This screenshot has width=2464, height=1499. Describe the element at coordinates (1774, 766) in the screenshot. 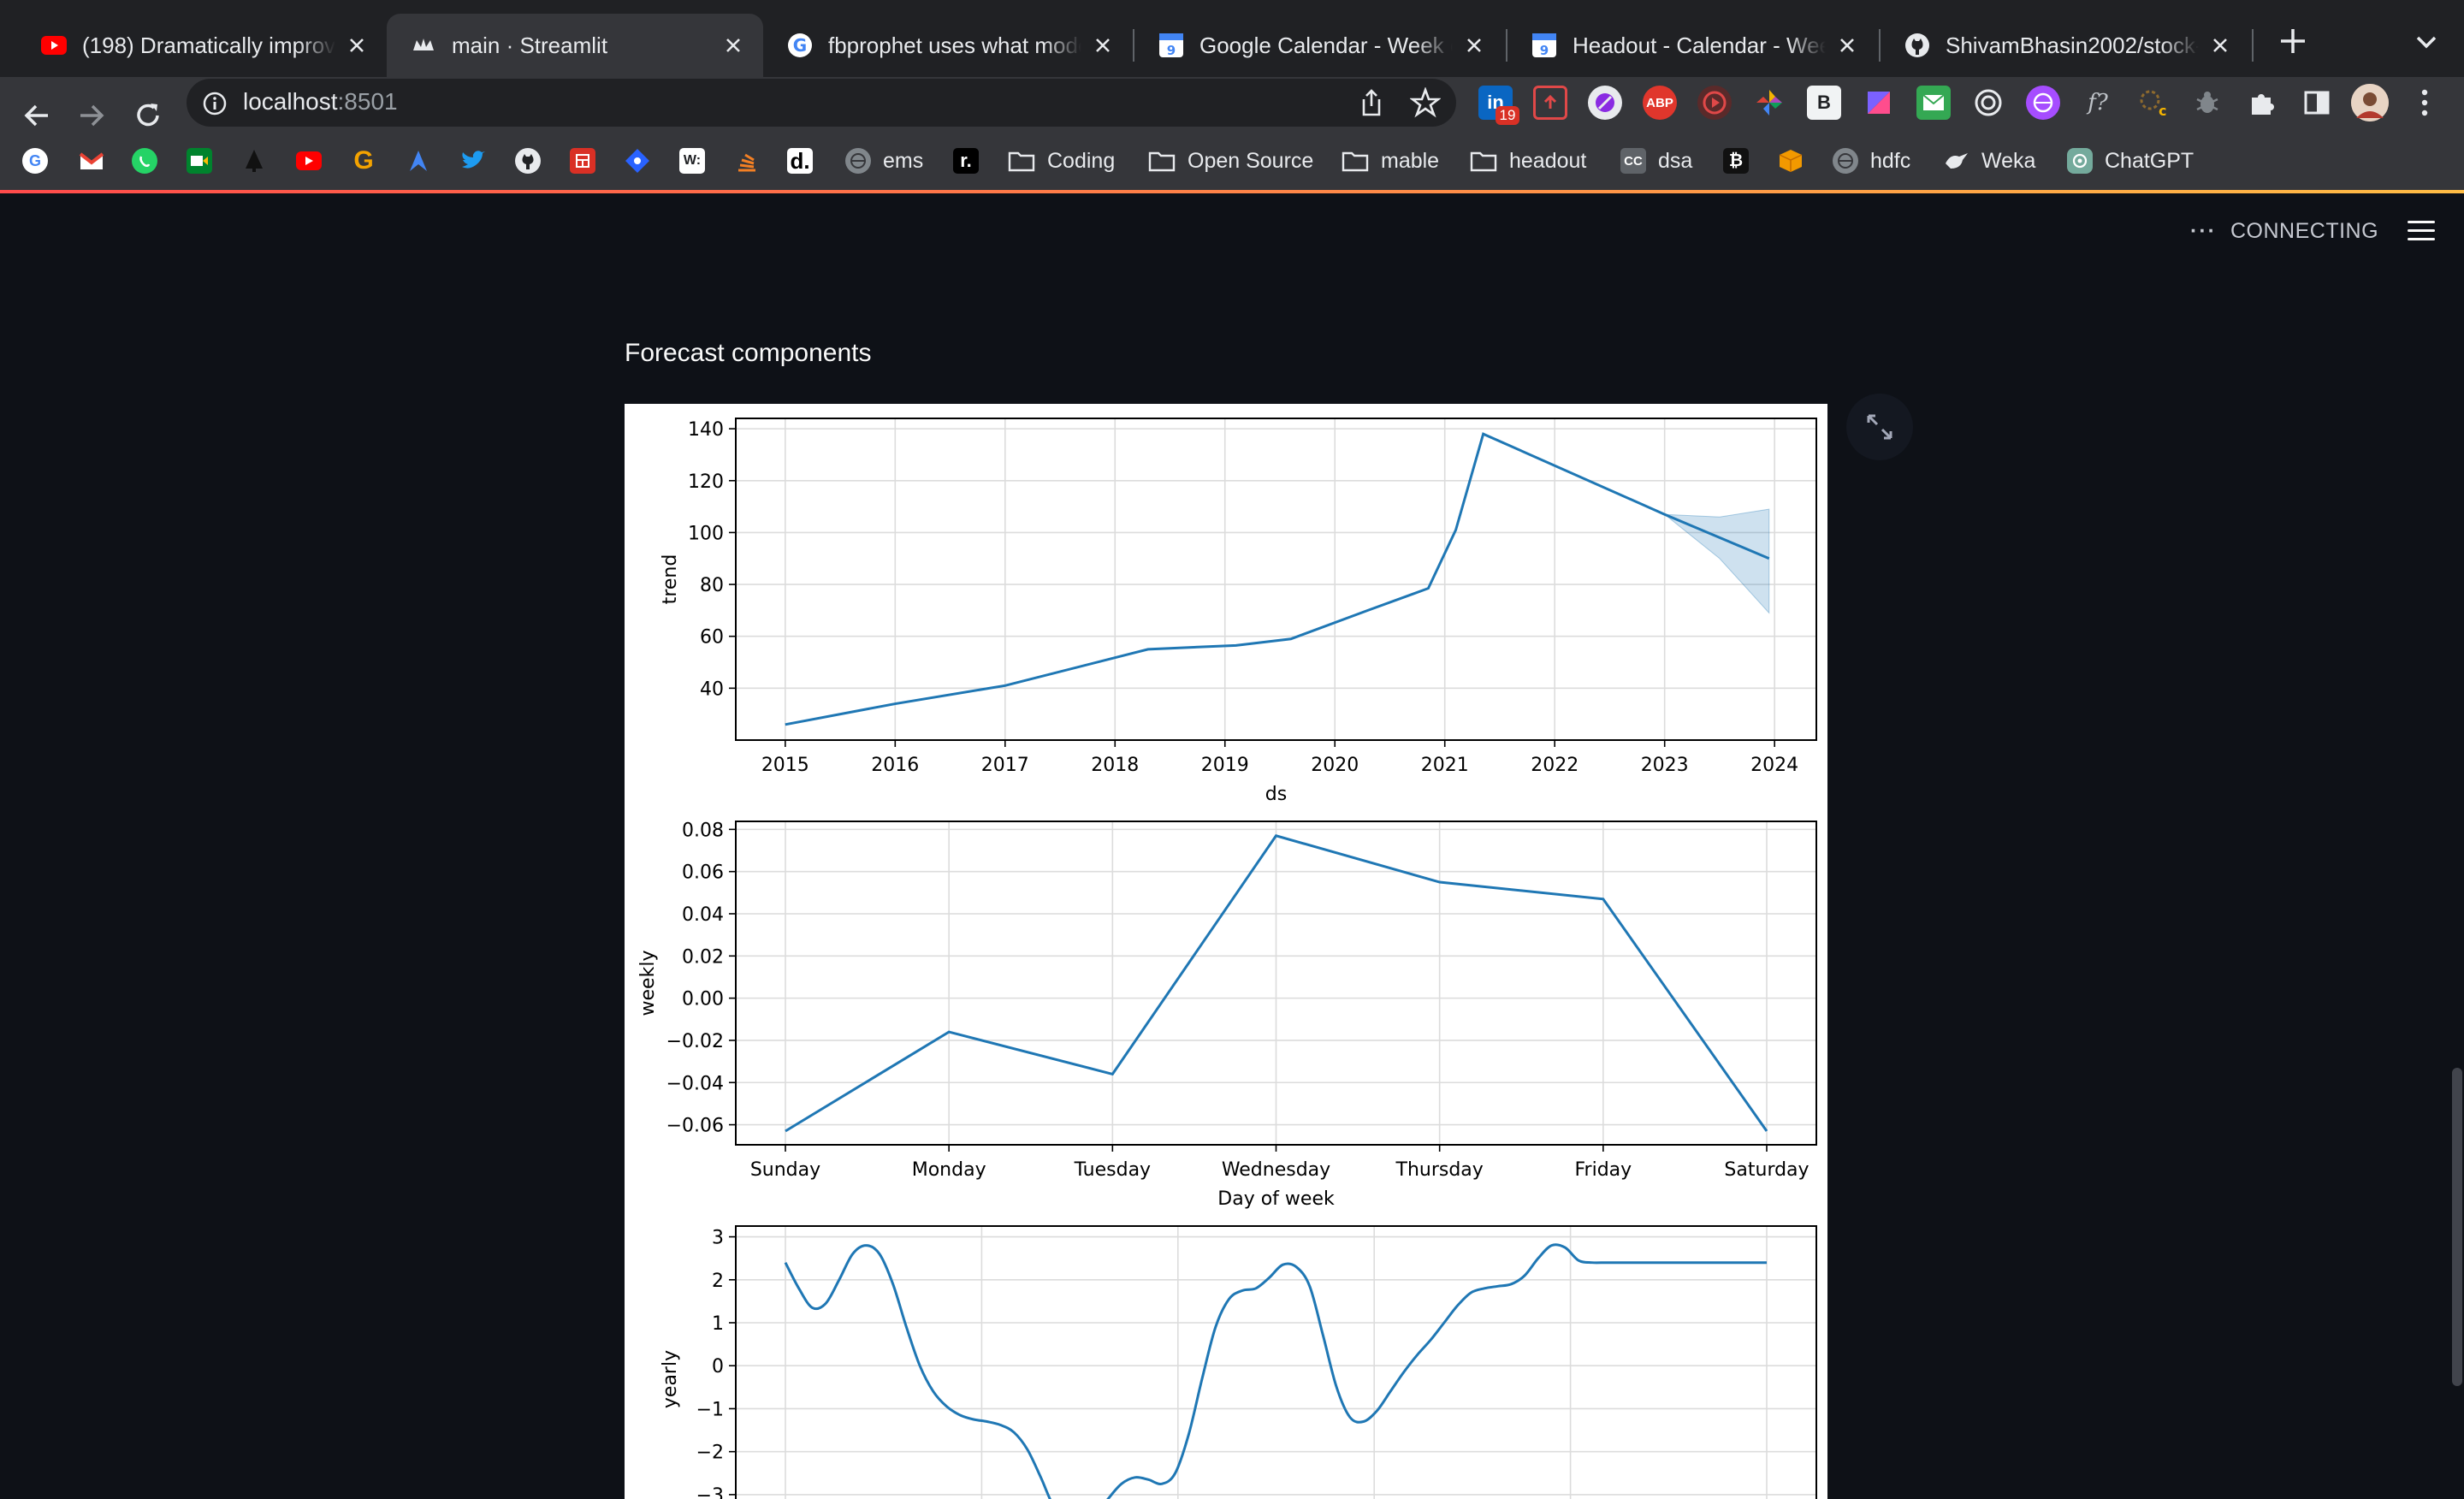

I see `x-tick-label: 2024` at that location.